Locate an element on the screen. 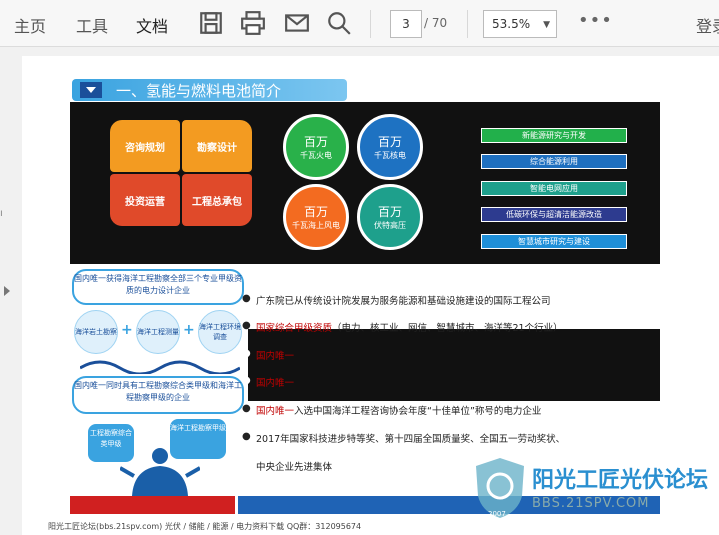 Image resolution: width=719 pixels, height=535 pixels. section-header: 一、氢能与燃料电池简介 is located at coordinates (209, 90).